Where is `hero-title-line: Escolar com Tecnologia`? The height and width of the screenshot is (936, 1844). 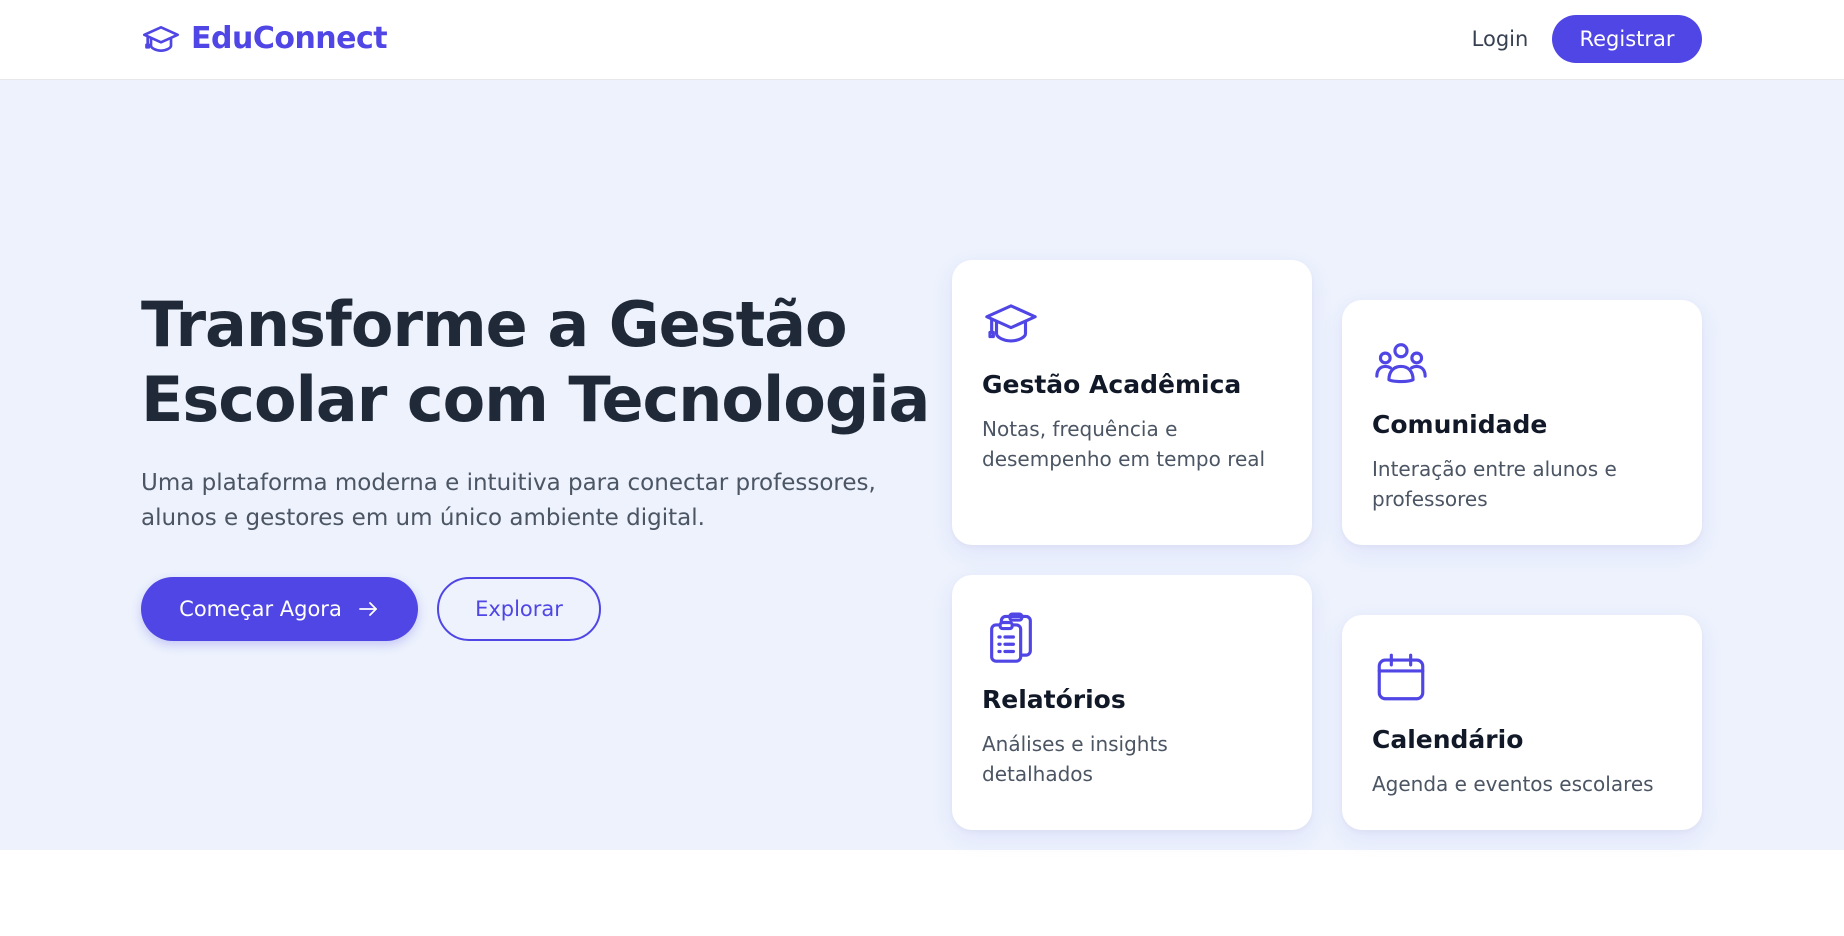
hero-title-line: Escolar com Tecnologia is located at coordinates (535, 399).